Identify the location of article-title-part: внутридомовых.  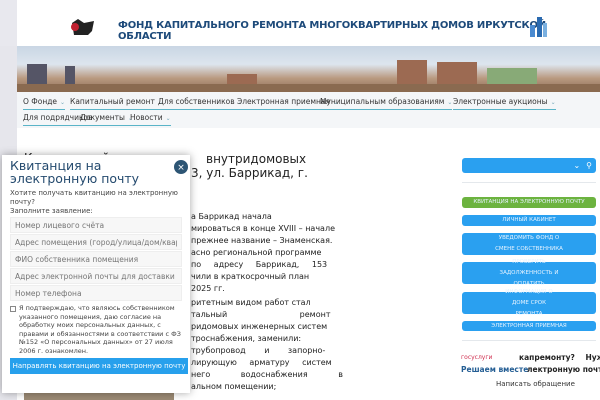
(256, 159).